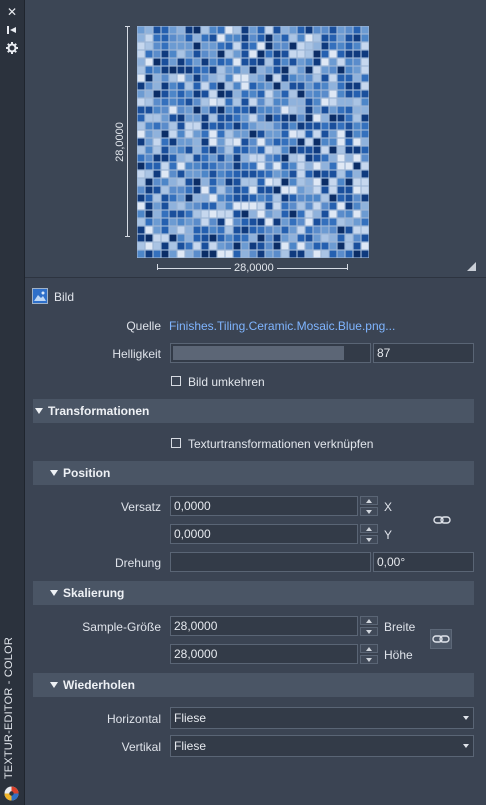 This screenshot has width=486, height=805. I want to click on repeat-header-label: Wiederholen, so click(99, 685).